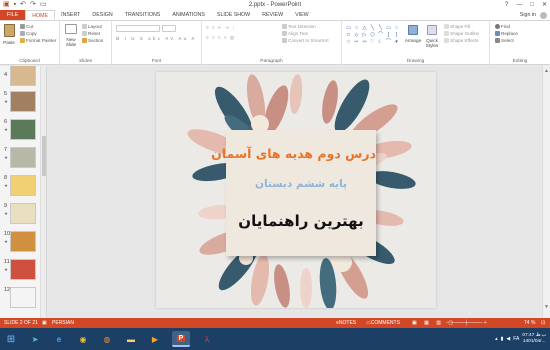  Describe the element at coordinates (207, 339) in the screenshot. I see `taskbar-acrobat: ⅄` at that location.